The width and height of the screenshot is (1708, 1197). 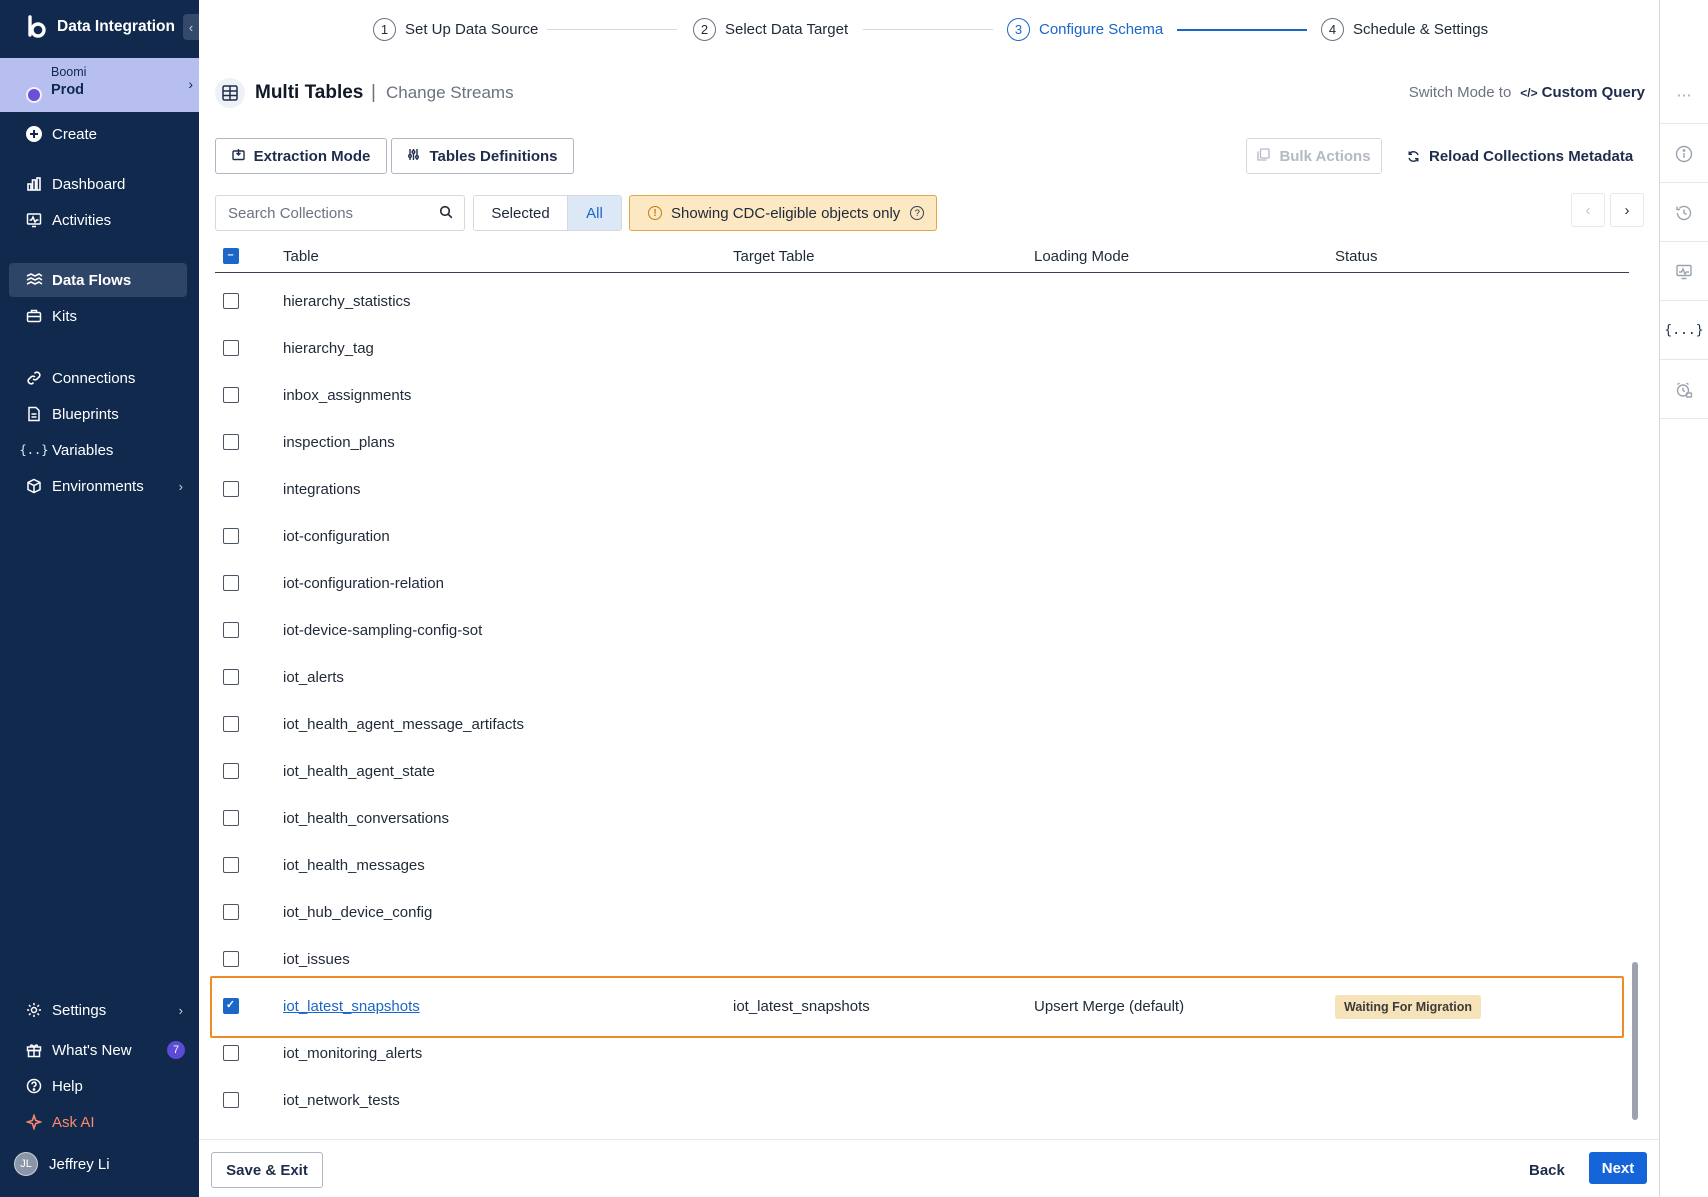 I want to click on select-all-checkbox: –, so click(x=231, y=256).